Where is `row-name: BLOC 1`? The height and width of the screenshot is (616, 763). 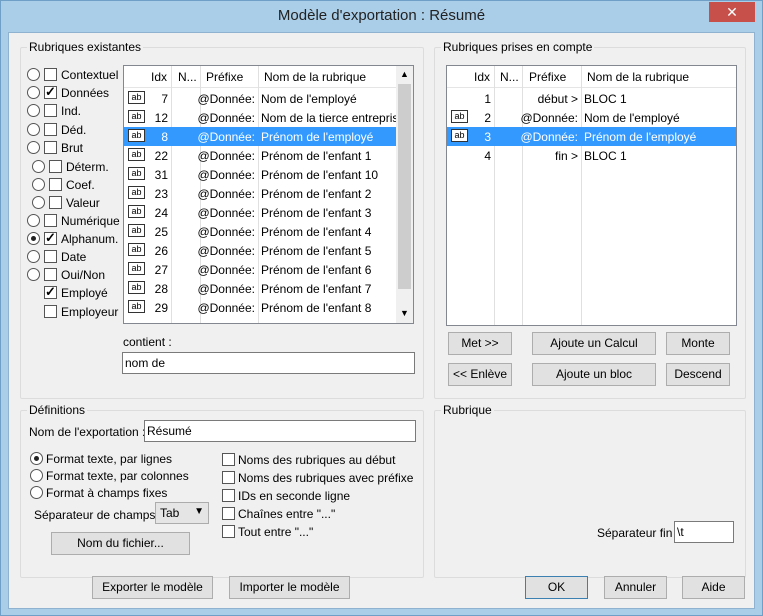 row-name: BLOC 1 is located at coordinates (605, 156).